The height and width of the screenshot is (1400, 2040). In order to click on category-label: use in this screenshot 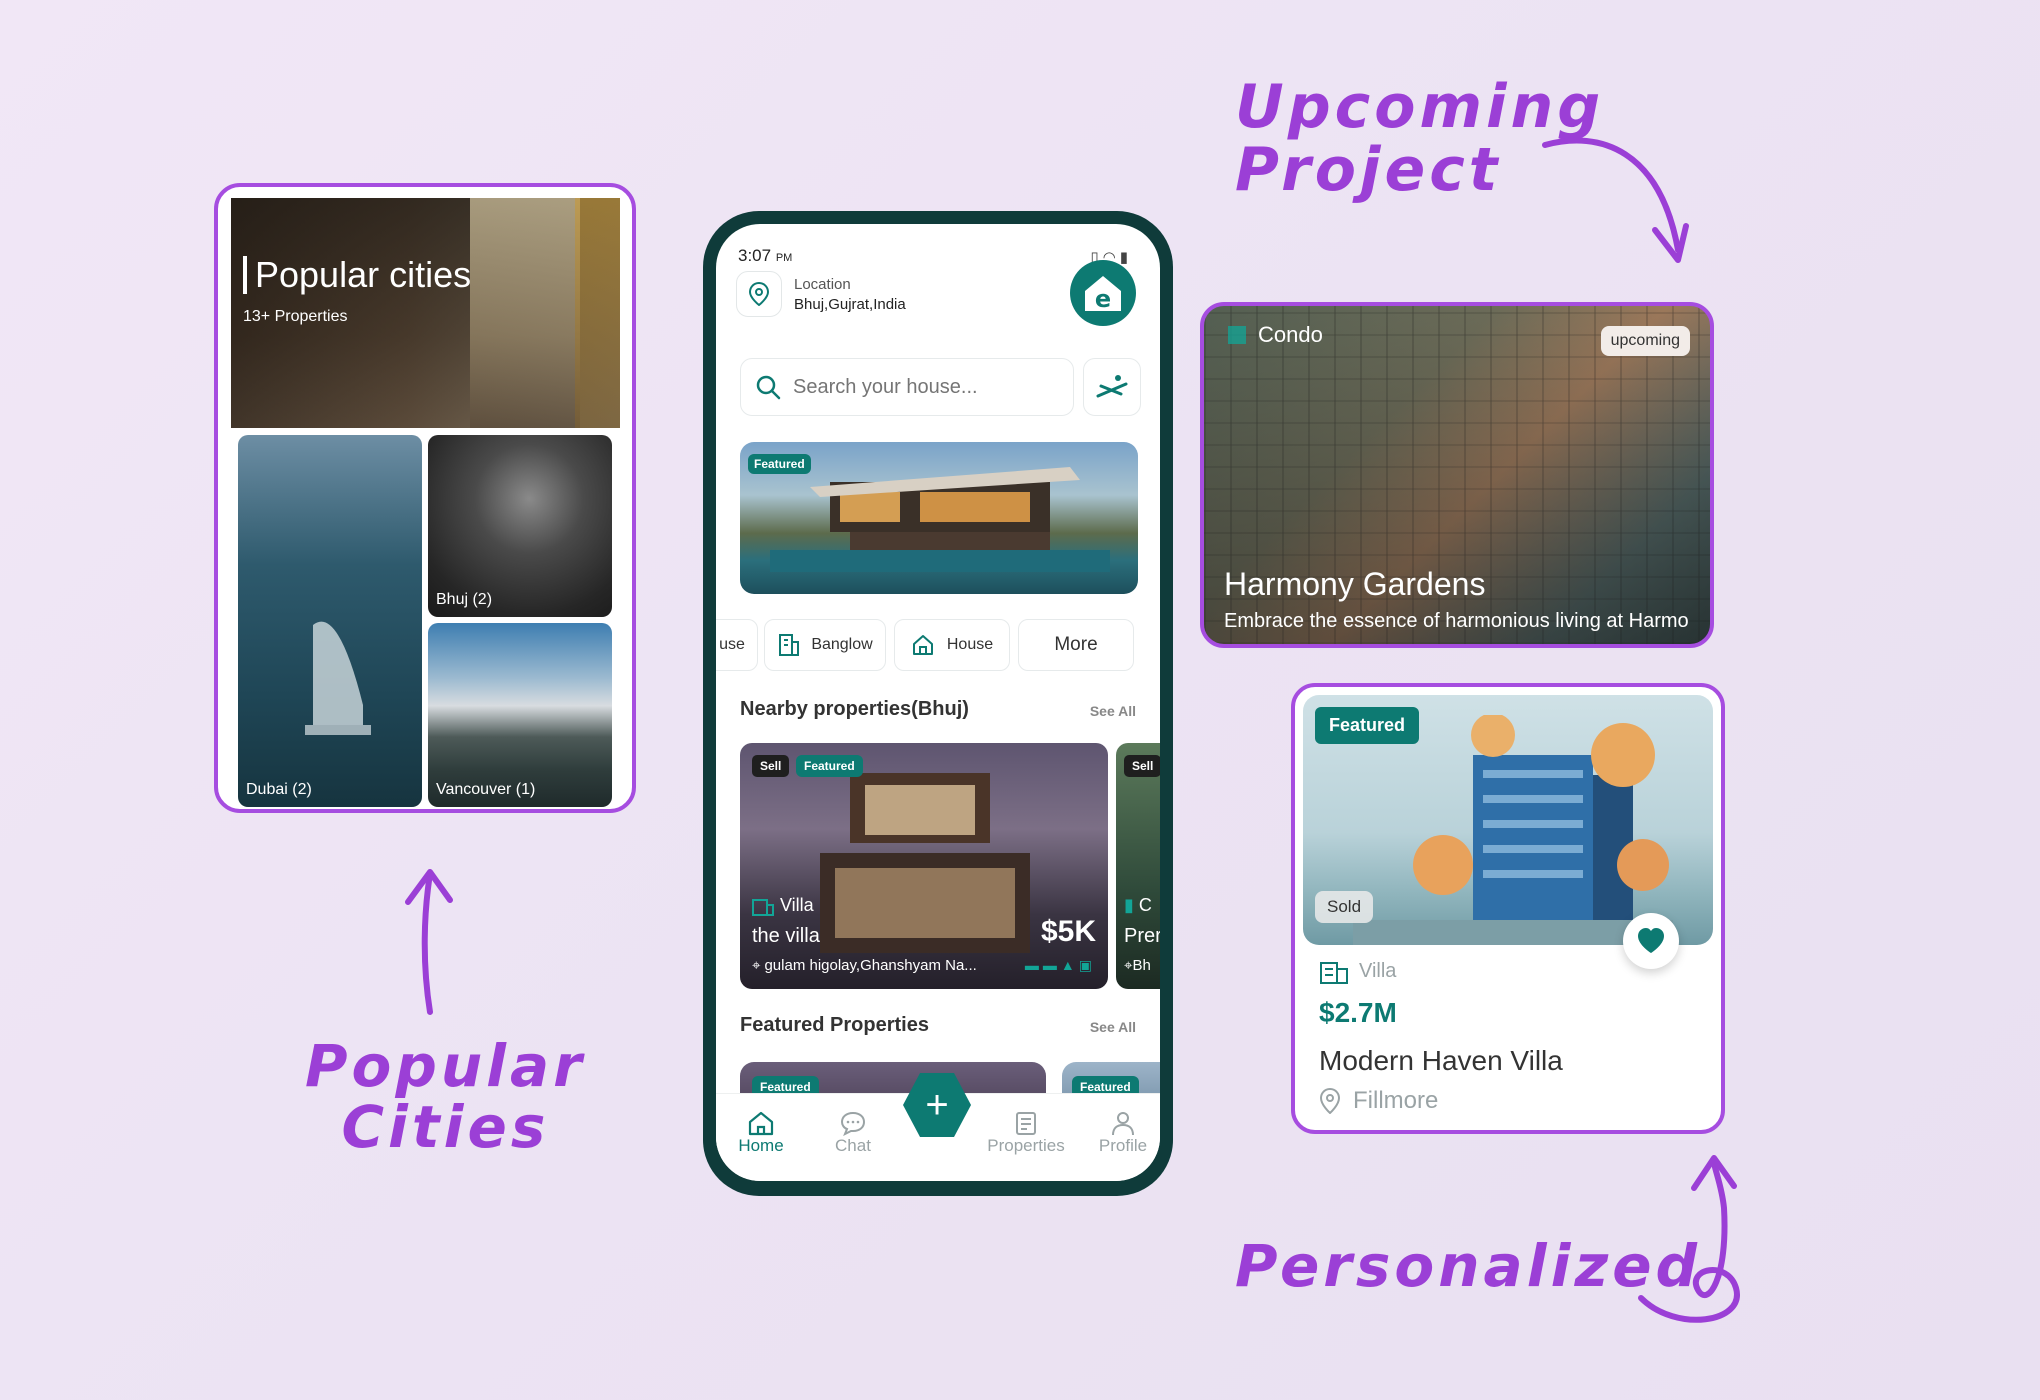, I will do `click(732, 644)`.